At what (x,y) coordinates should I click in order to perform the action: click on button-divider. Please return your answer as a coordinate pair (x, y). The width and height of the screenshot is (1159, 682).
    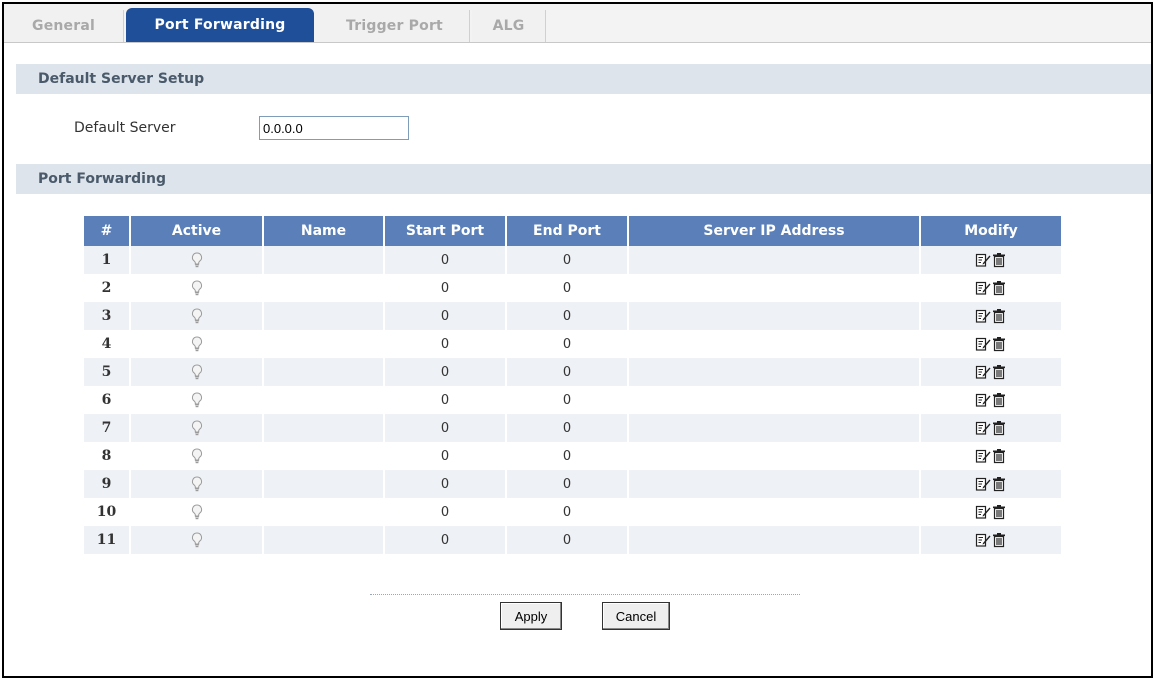
    Looking at the image, I should click on (585, 594).